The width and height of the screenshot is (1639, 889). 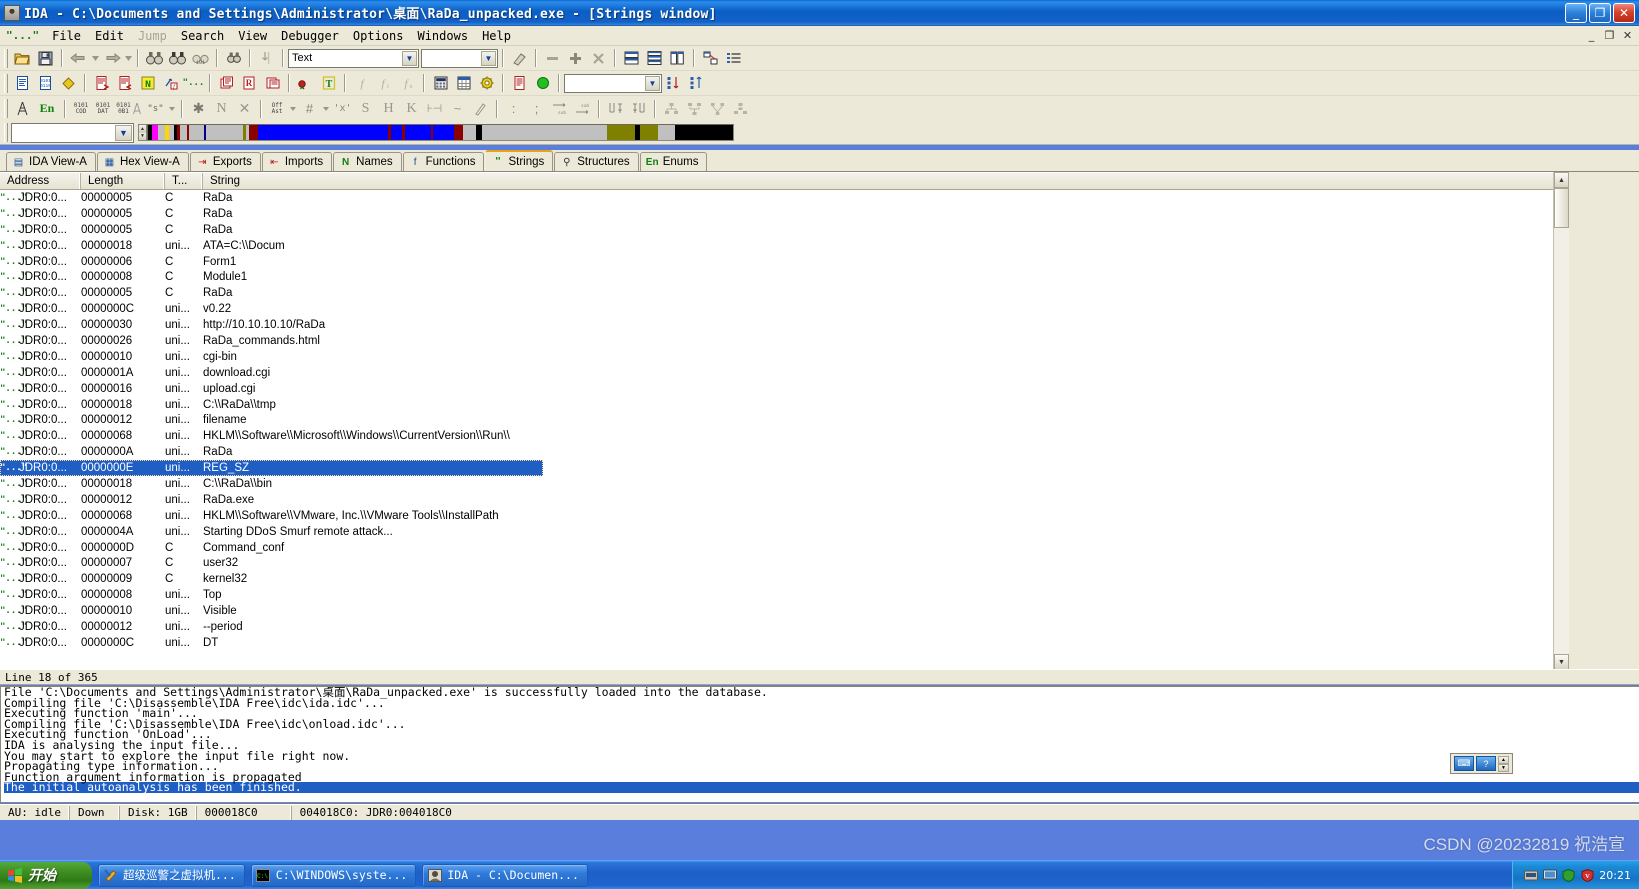 What do you see at coordinates (198, 109) in the screenshot?
I see `make-array-icon: ✱` at bounding box center [198, 109].